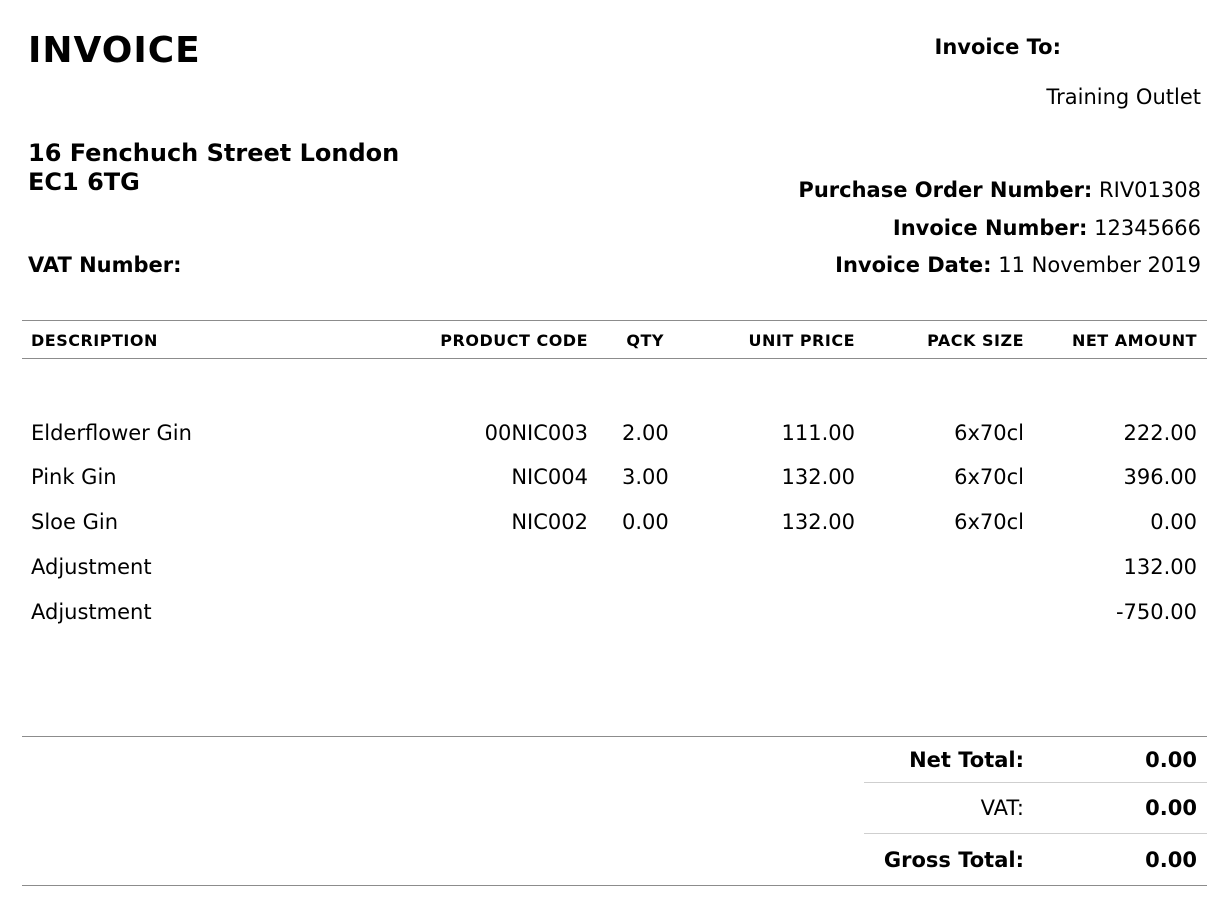  I want to click on totals-bottom-rule, so click(614, 885).